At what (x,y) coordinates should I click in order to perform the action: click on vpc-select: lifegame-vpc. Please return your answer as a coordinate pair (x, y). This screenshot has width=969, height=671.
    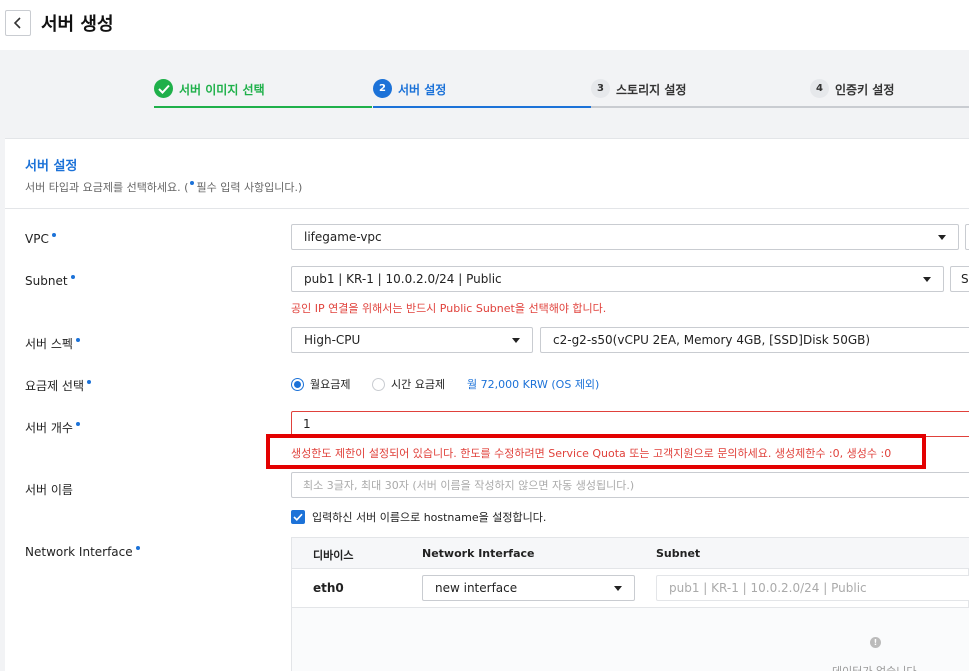
    Looking at the image, I should click on (625, 237).